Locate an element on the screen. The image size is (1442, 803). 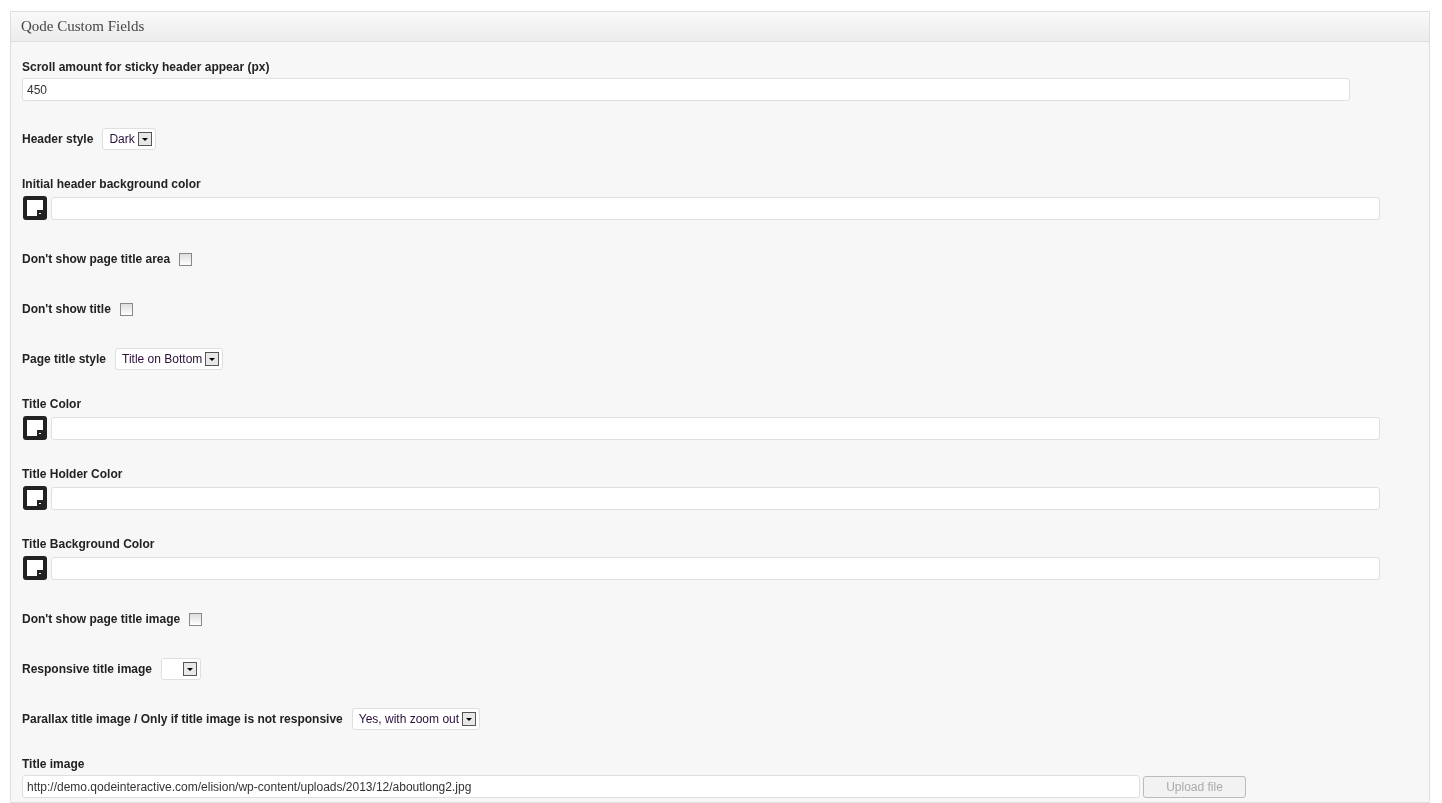
field-label: Title Color is located at coordinates (52, 404).